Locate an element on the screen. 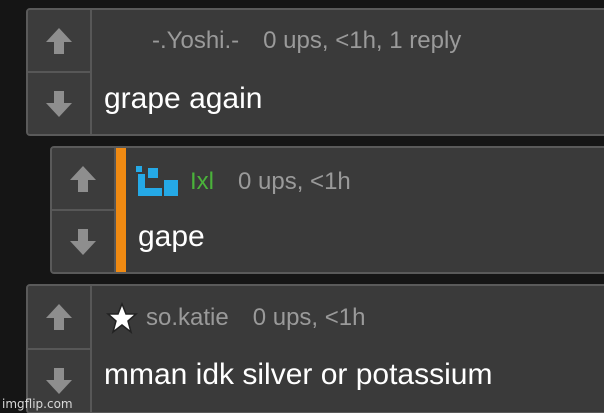 Image resolution: width=604 pixels, height=413 pixels. comment-text: grape again is located at coordinates (183, 98).